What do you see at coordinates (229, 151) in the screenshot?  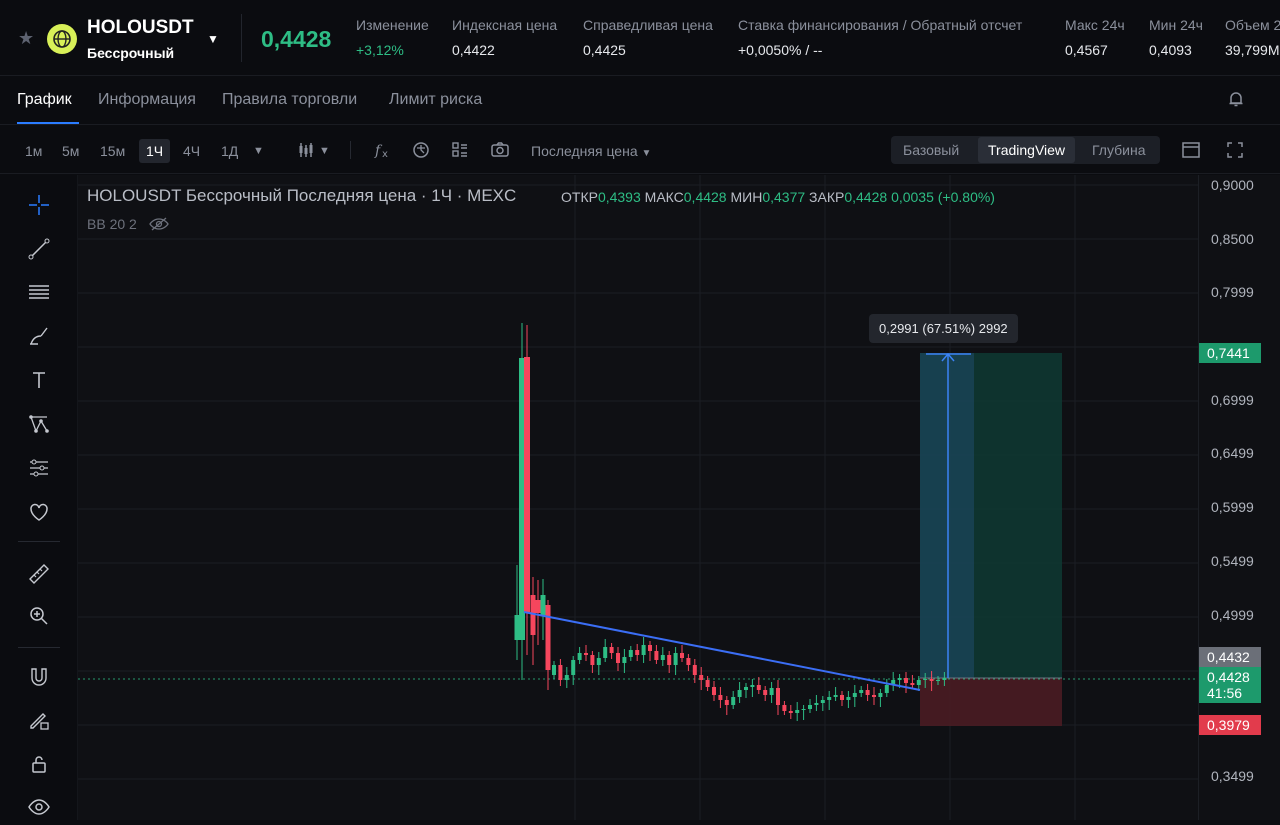 I see `timeframe-1d: 1Д` at bounding box center [229, 151].